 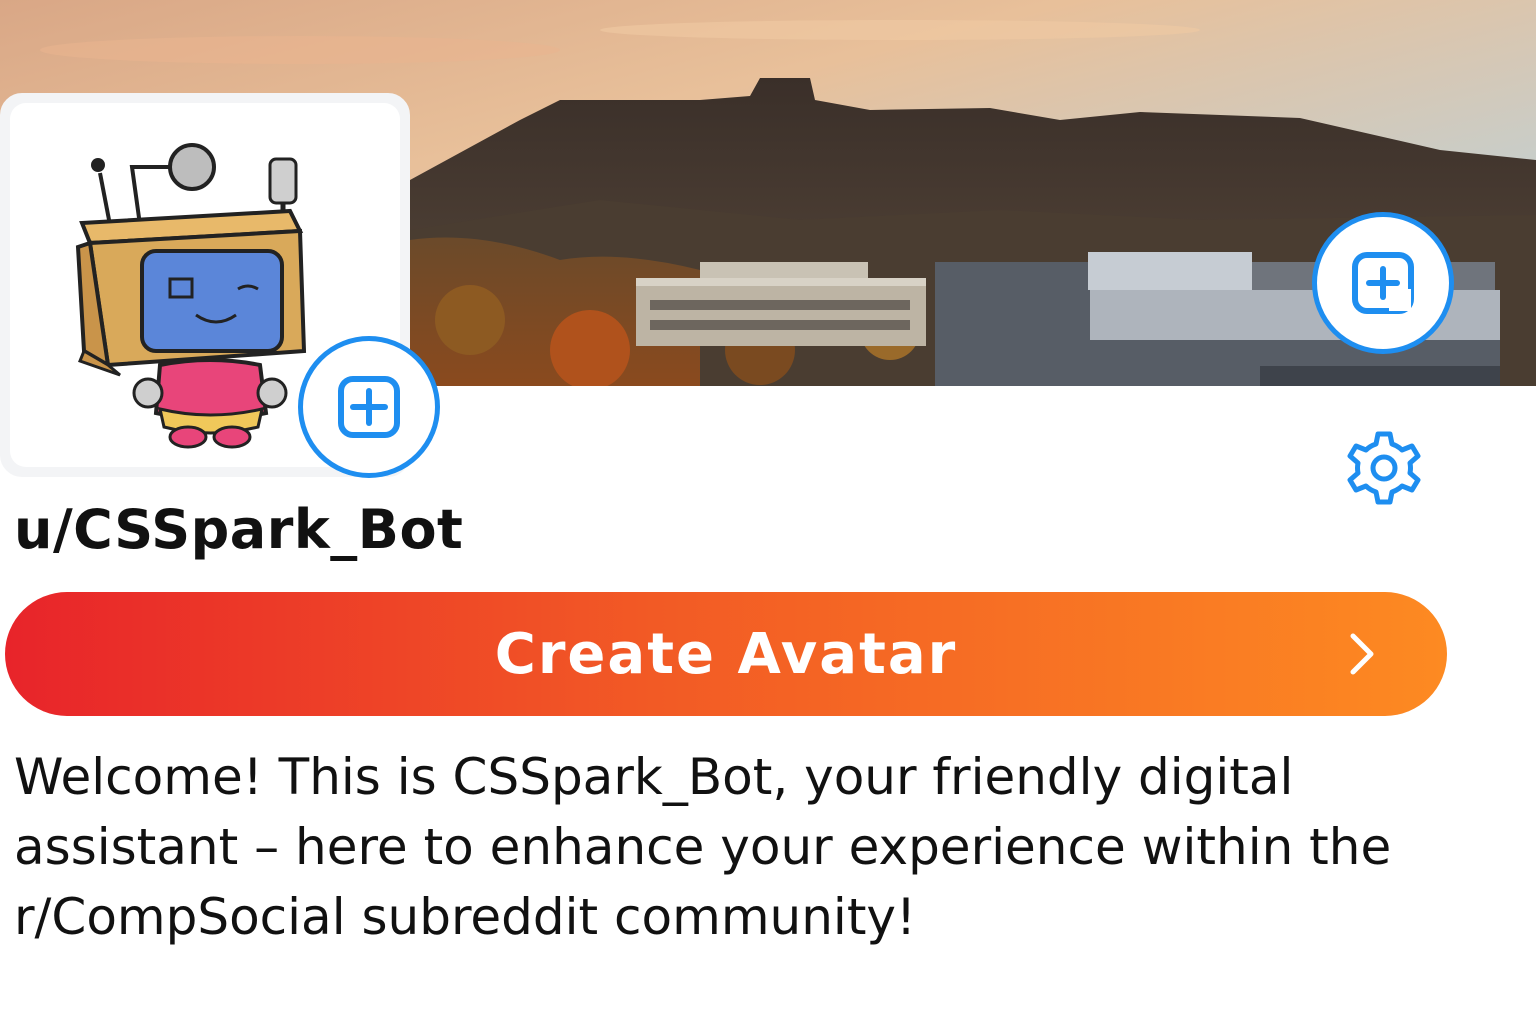 I want to click on chevron-right-icon, so click(x=1362, y=654).